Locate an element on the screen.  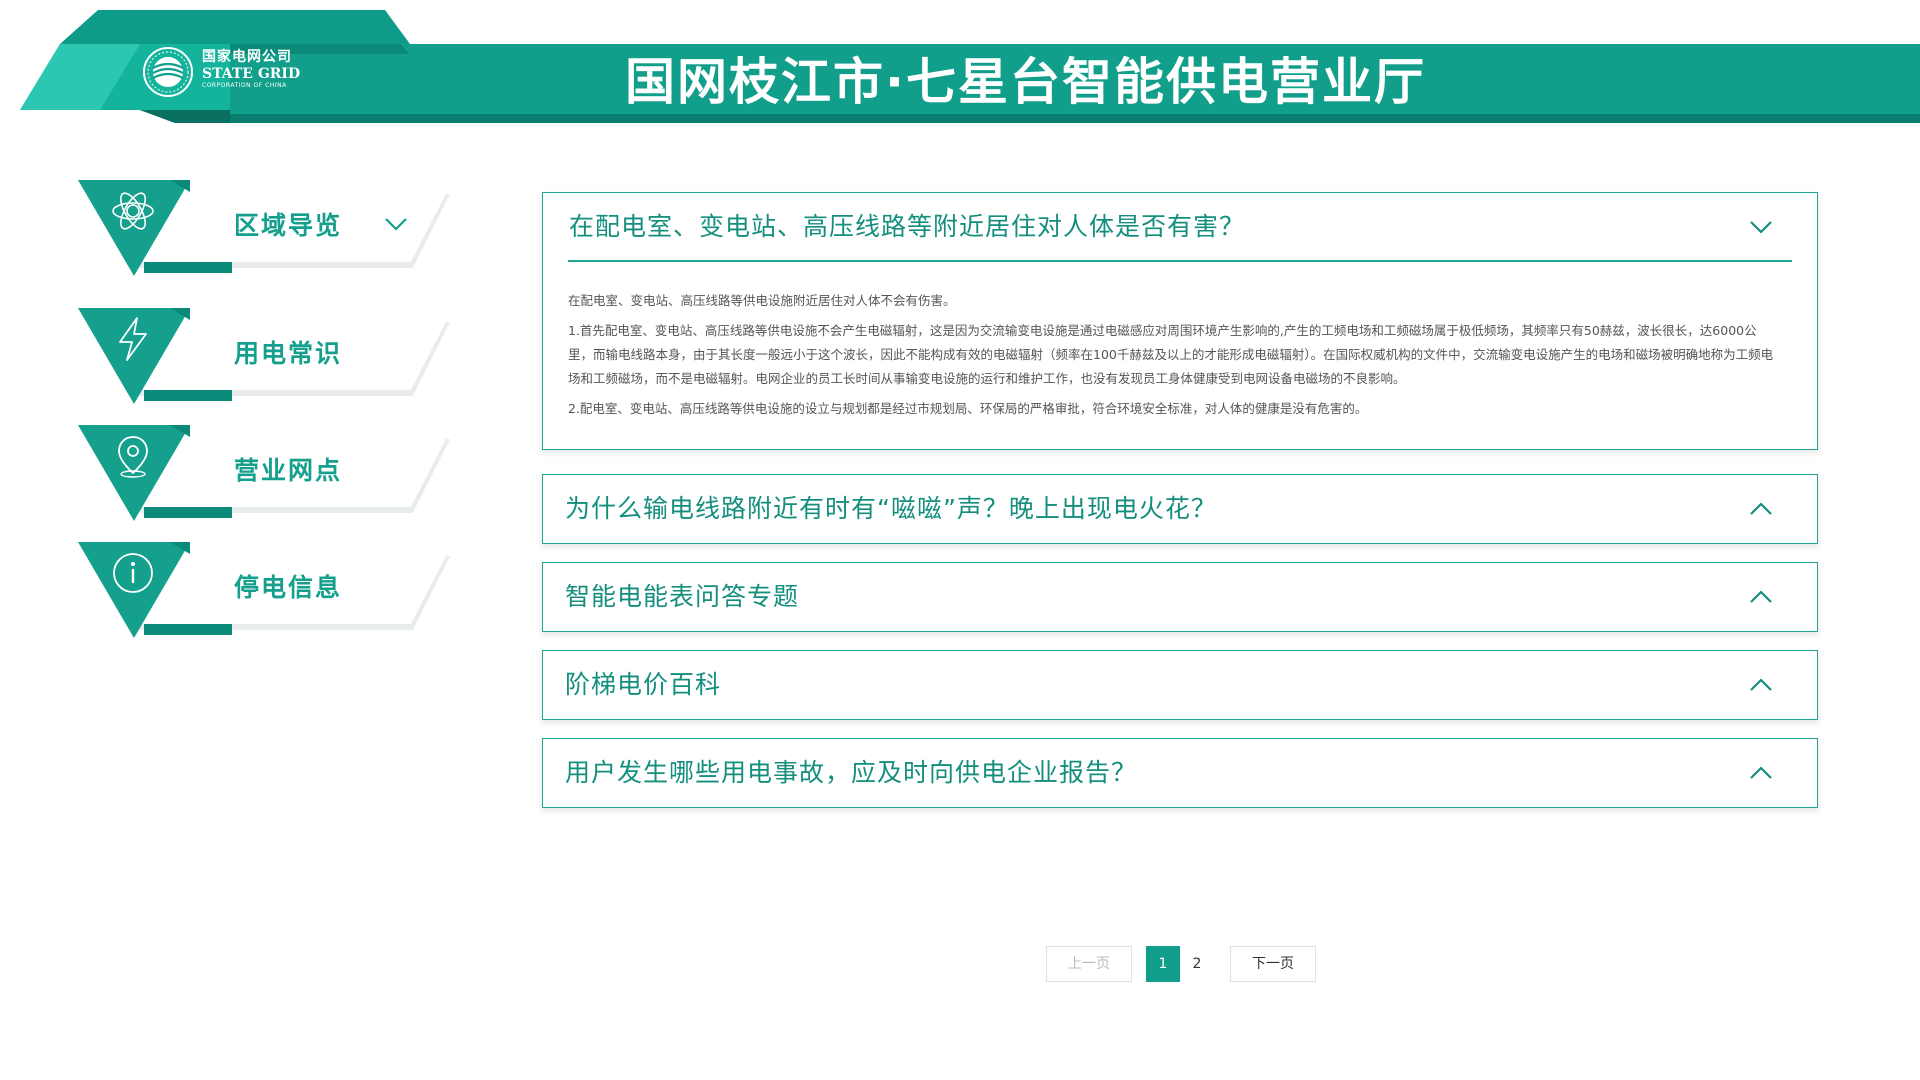
lightning-icon is located at coordinates (133, 339).